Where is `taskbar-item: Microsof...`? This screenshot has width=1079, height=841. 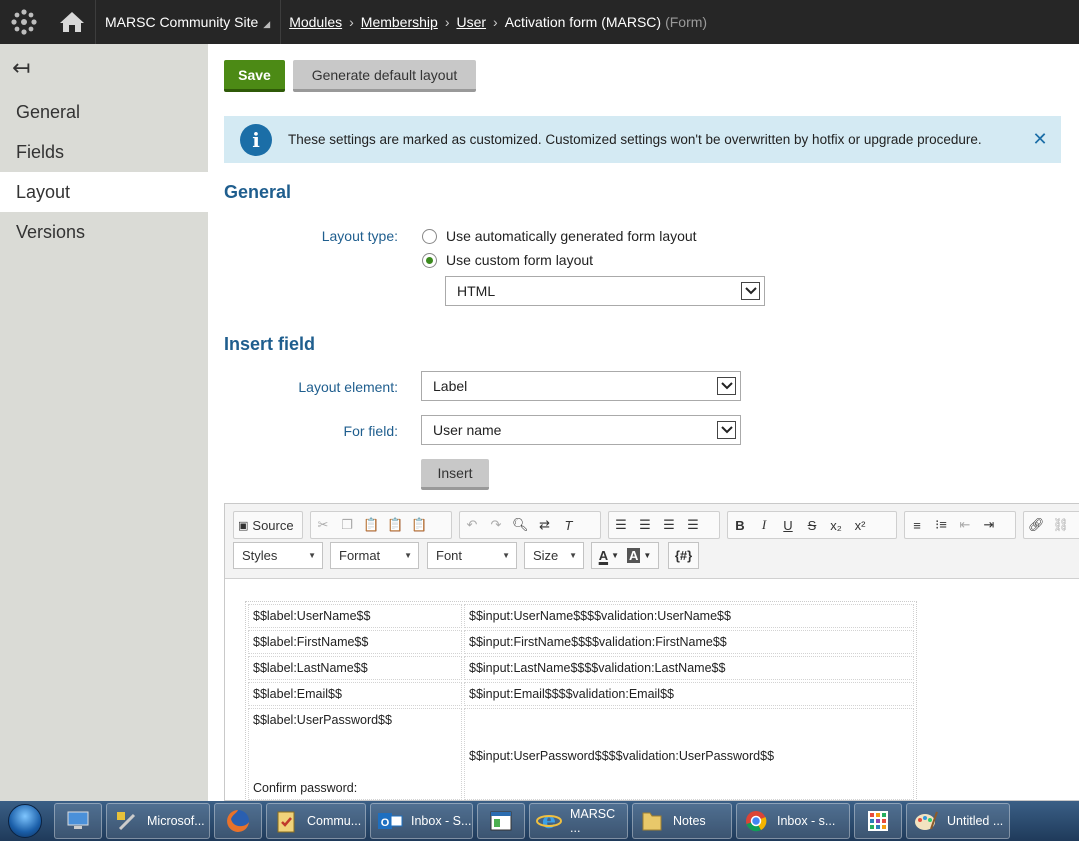
taskbar-item: Microsof... is located at coordinates (158, 821).